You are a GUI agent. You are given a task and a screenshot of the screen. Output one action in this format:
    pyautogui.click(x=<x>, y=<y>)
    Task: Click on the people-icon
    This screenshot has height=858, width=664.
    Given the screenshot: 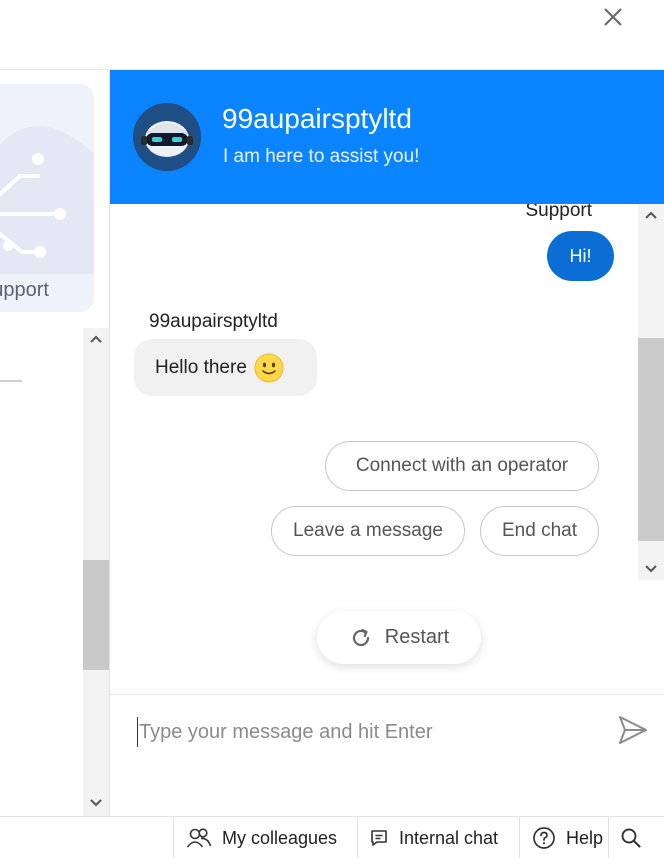 What is the action you would take?
    pyautogui.click(x=199, y=838)
    